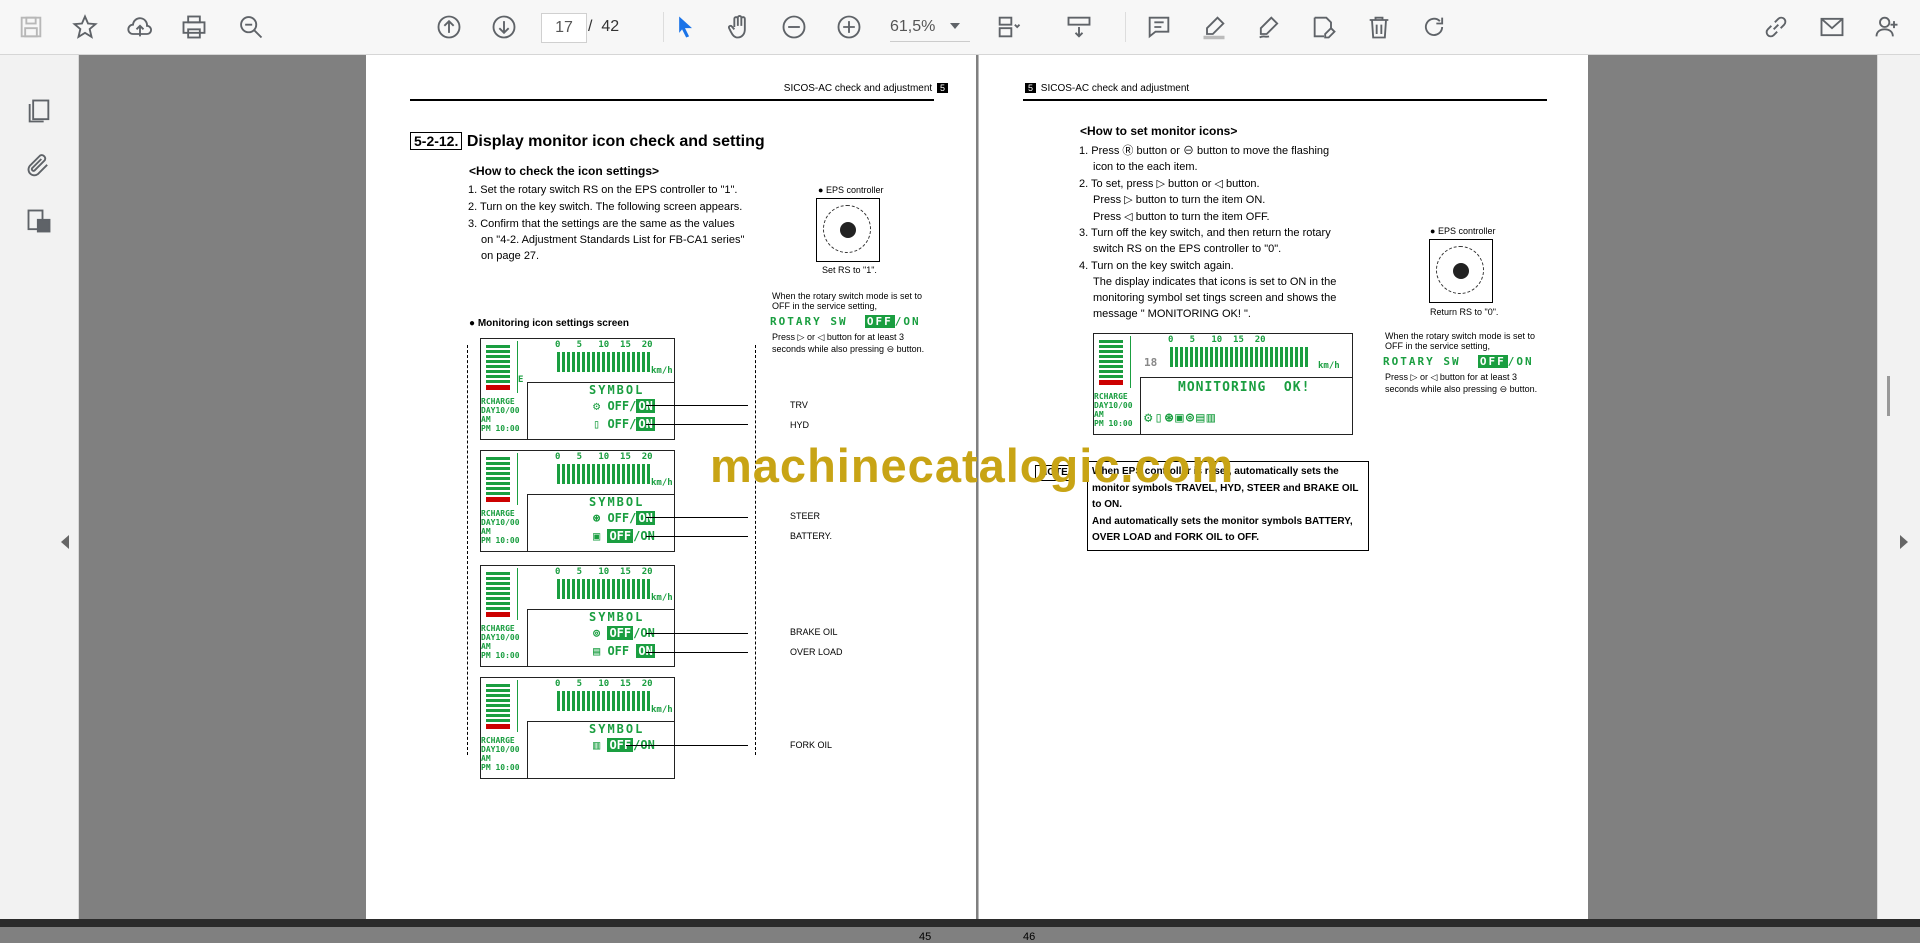  Describe the element at coordinates (1397, 377) in the screenshot. I see `press-note-part: Press` at that location.